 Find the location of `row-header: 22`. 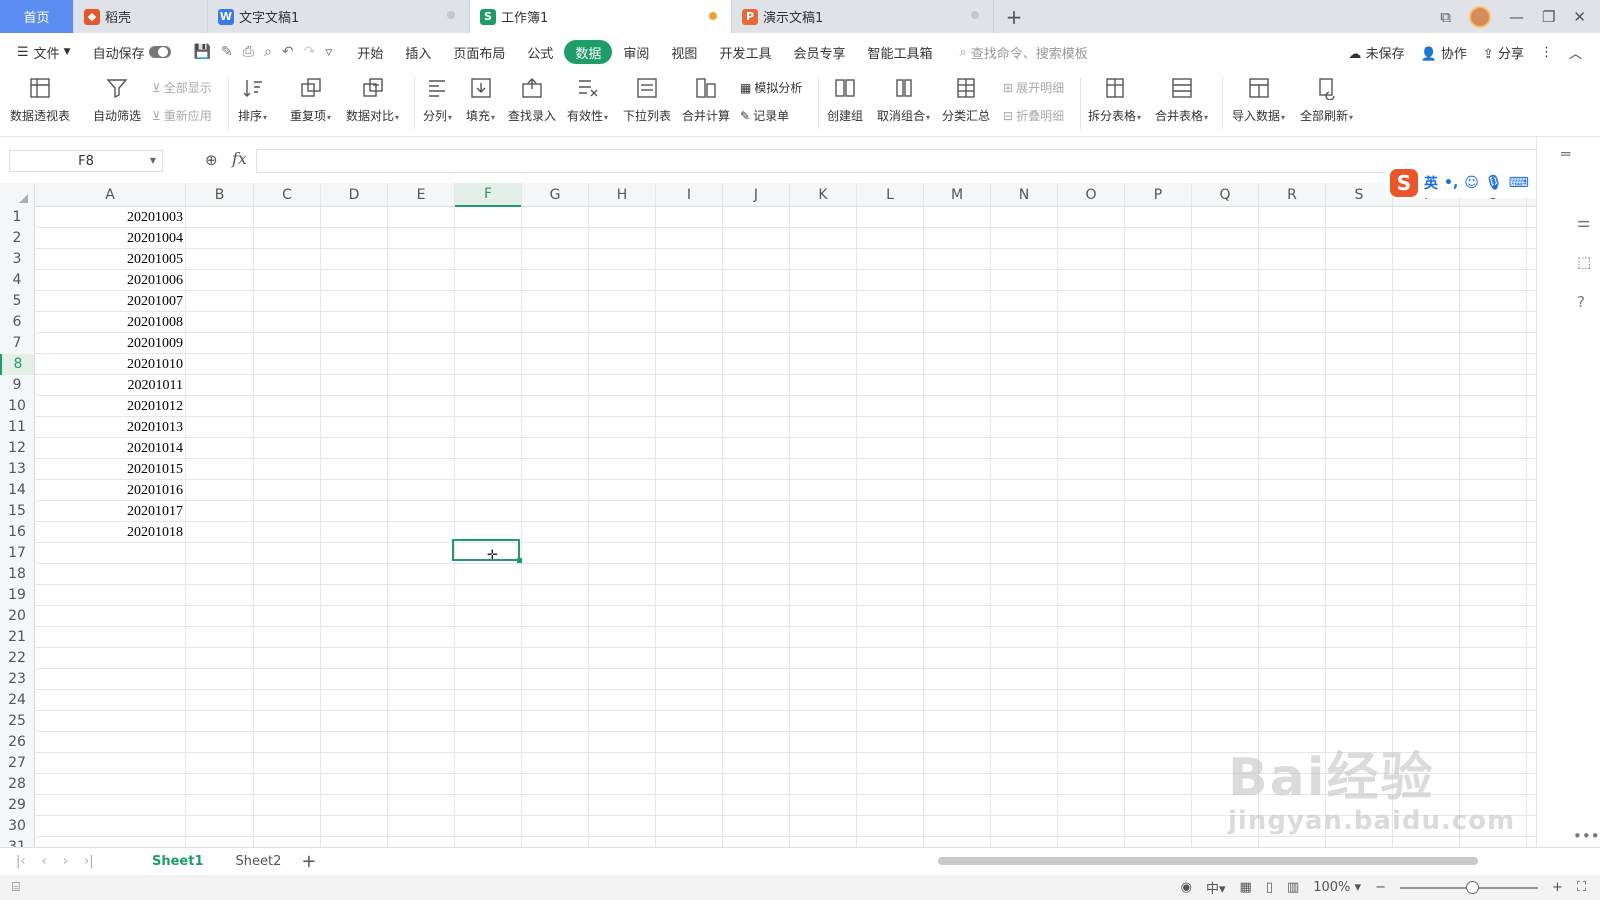

row-header: 22 is located at coordinates (17, 658).